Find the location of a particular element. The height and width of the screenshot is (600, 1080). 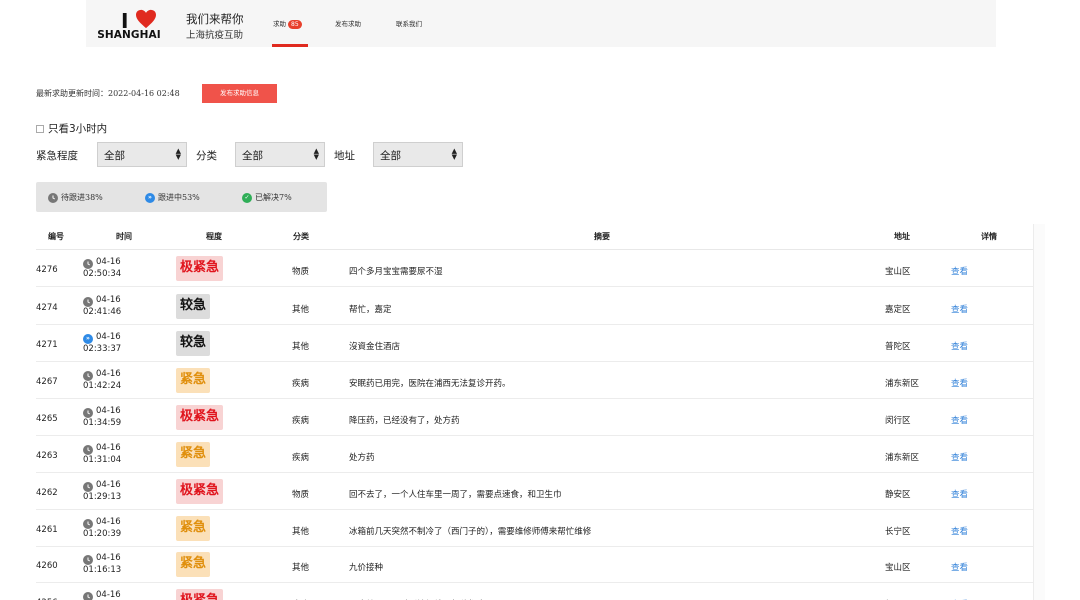

nav-active-underline is located at coordinates (290, 45).